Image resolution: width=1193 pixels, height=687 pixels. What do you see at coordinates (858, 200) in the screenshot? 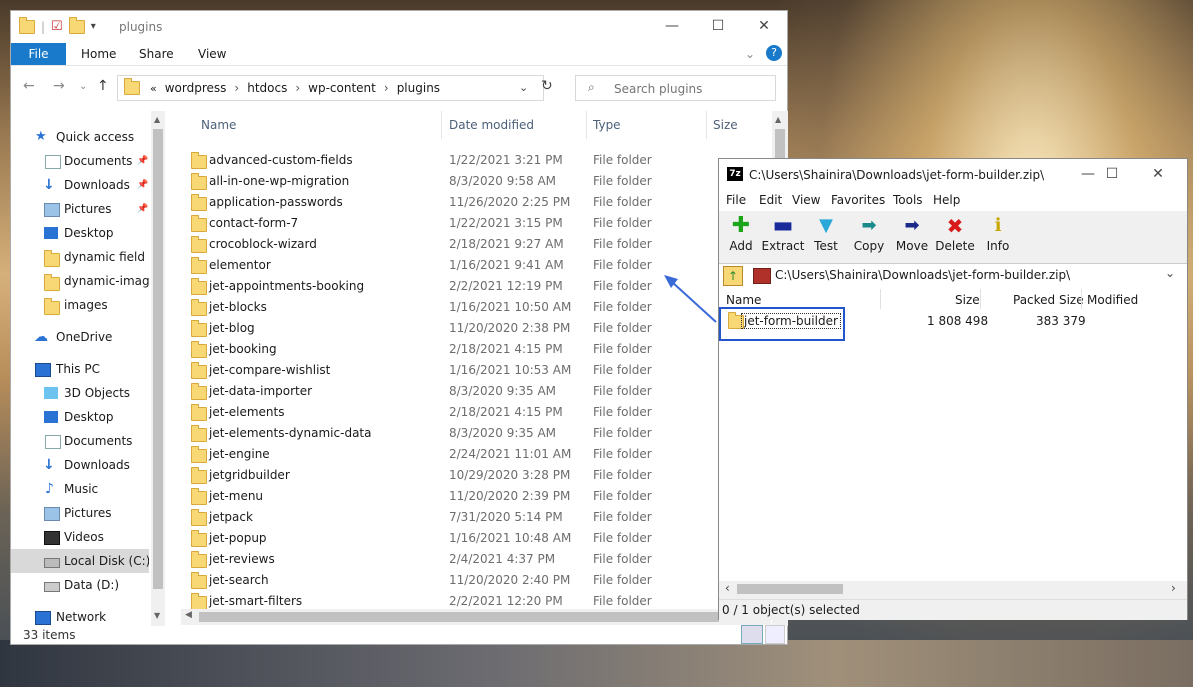
I see `menu-favorites: Favorites` at bounding box center [858, 200].